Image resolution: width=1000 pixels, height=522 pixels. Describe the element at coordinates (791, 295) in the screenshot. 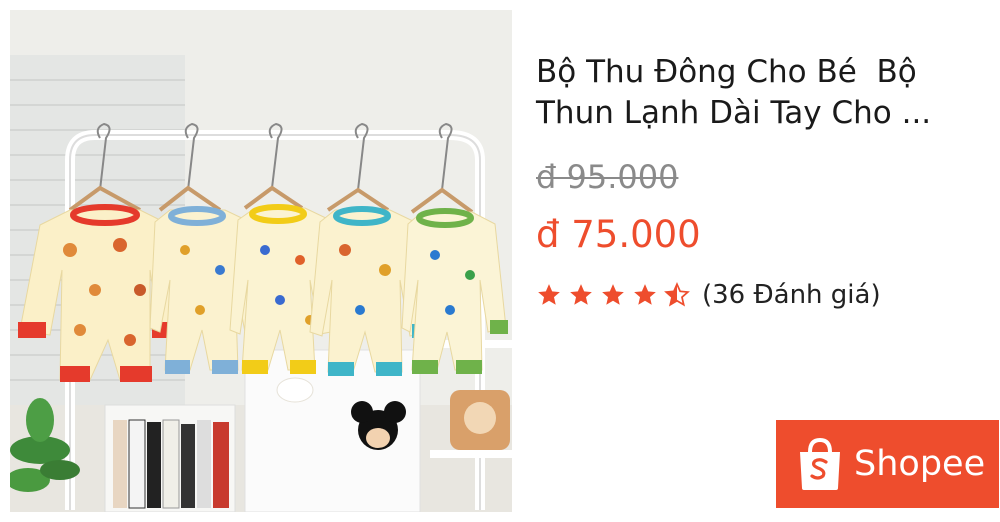

I see `review-count: (36 Đánh giá)` at that location.